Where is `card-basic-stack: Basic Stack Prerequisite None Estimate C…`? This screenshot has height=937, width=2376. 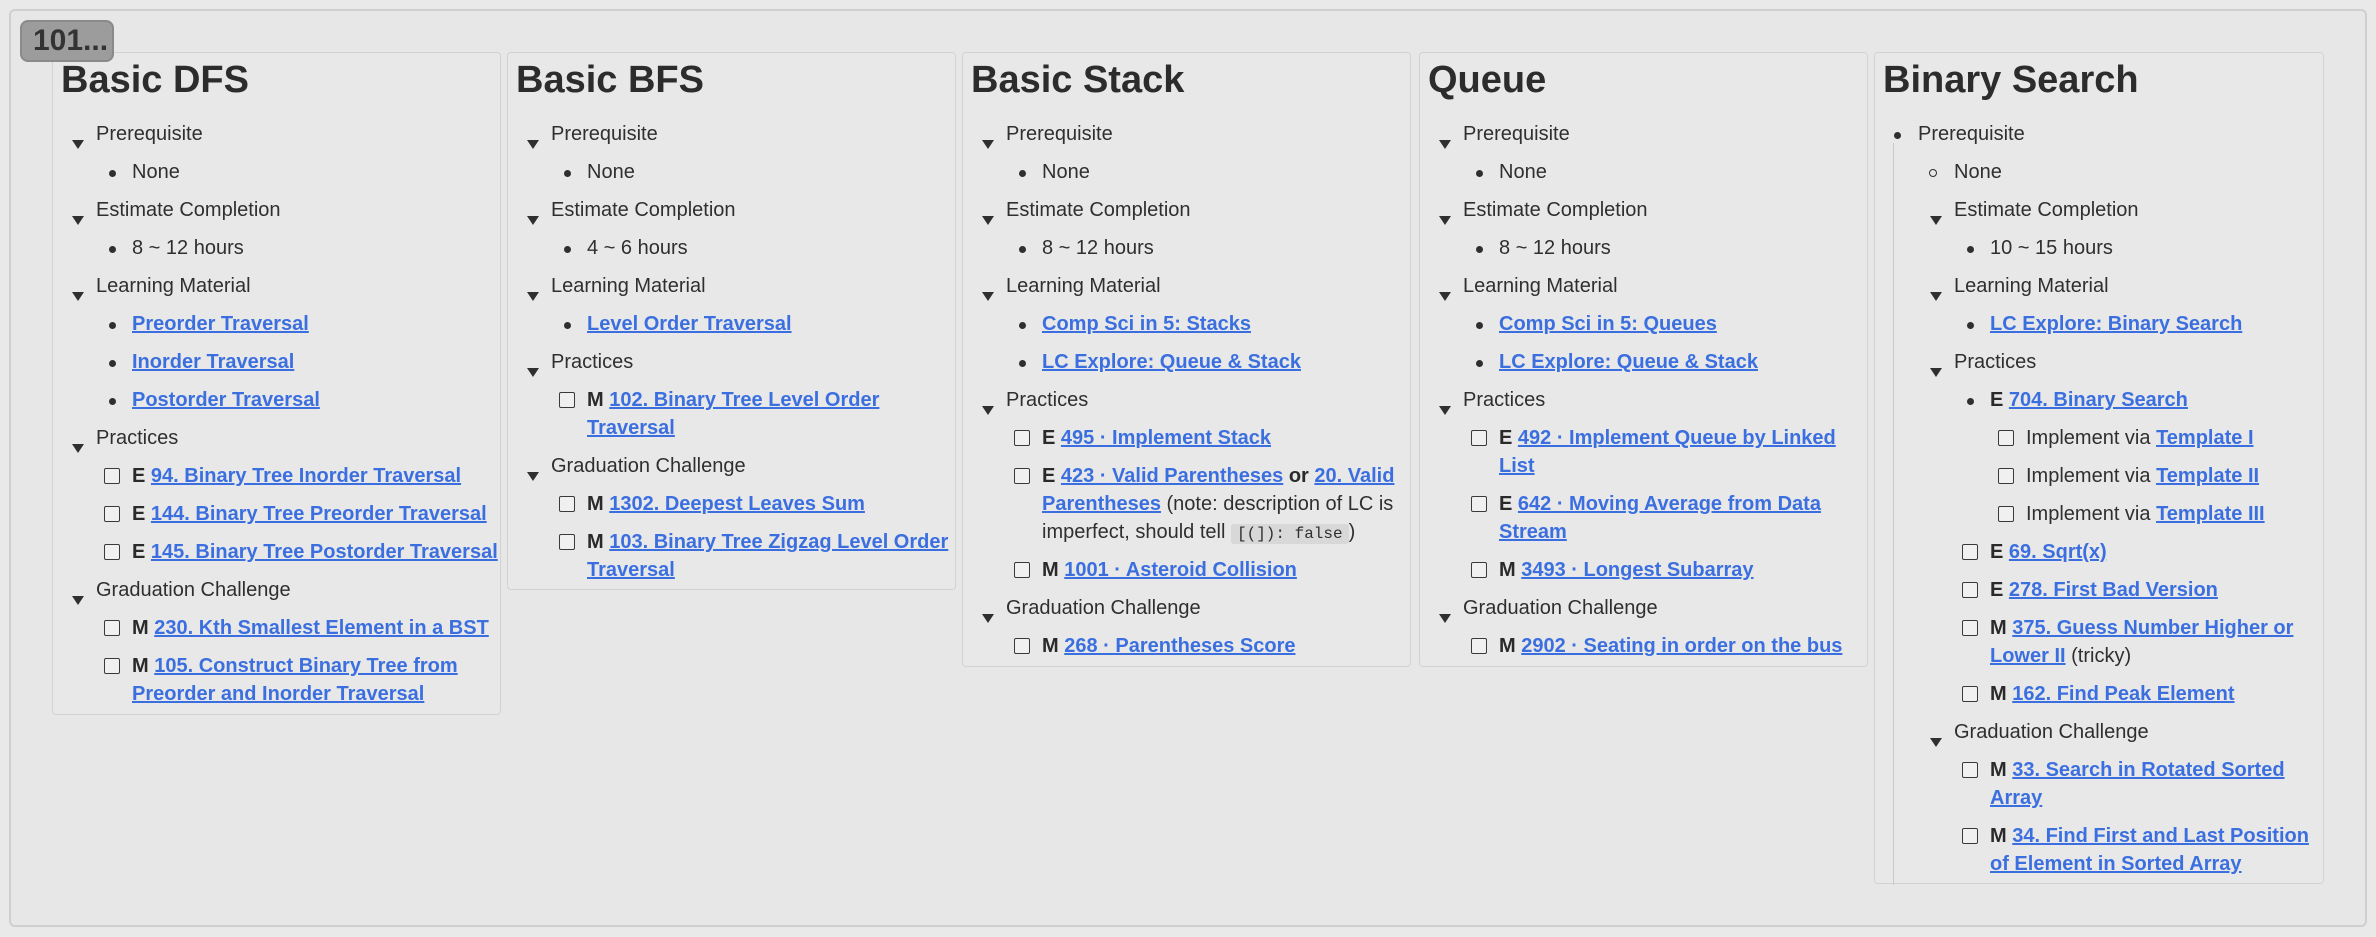 card-basic-stack: Basic Stack Prerequisite None Estimate C… is located at coordinates (1186, 359).